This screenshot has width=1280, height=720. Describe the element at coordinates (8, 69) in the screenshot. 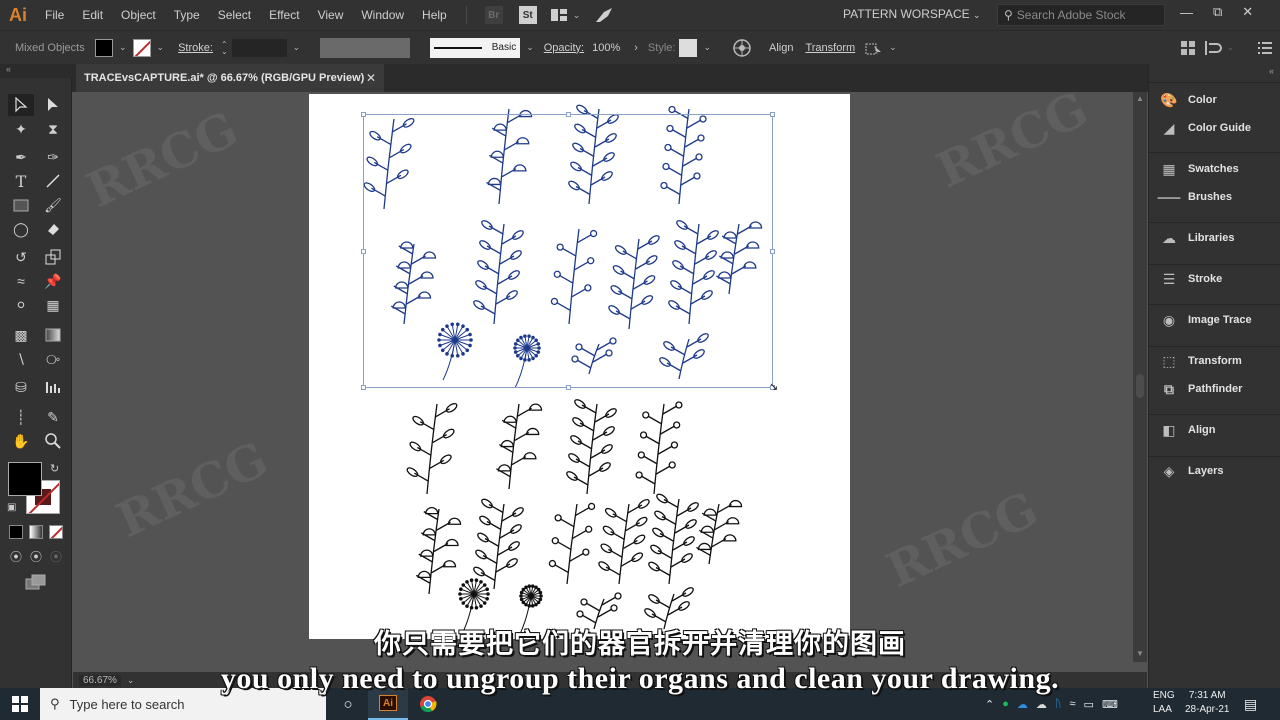

I see `collapse-tools-icon: «` at that location.